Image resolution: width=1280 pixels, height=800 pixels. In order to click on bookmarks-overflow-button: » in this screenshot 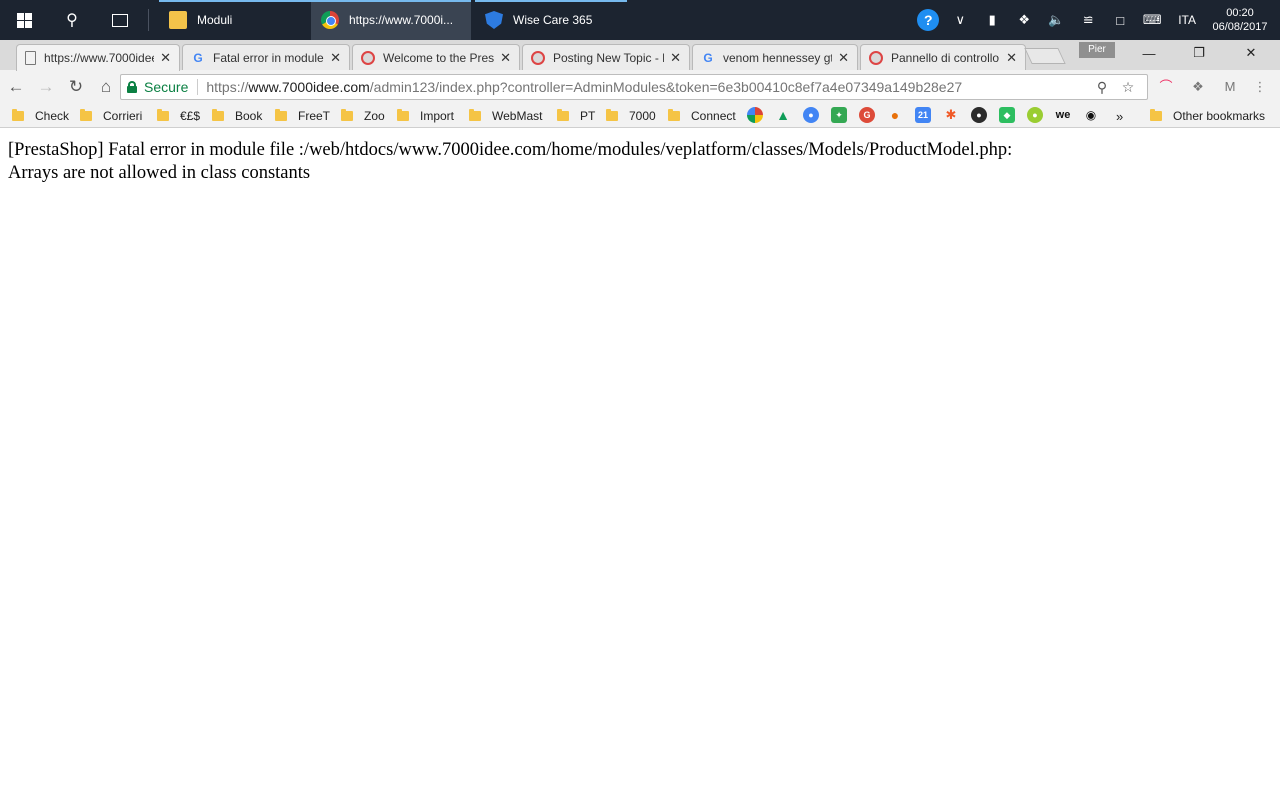, I will do `click(1119, 116)`.